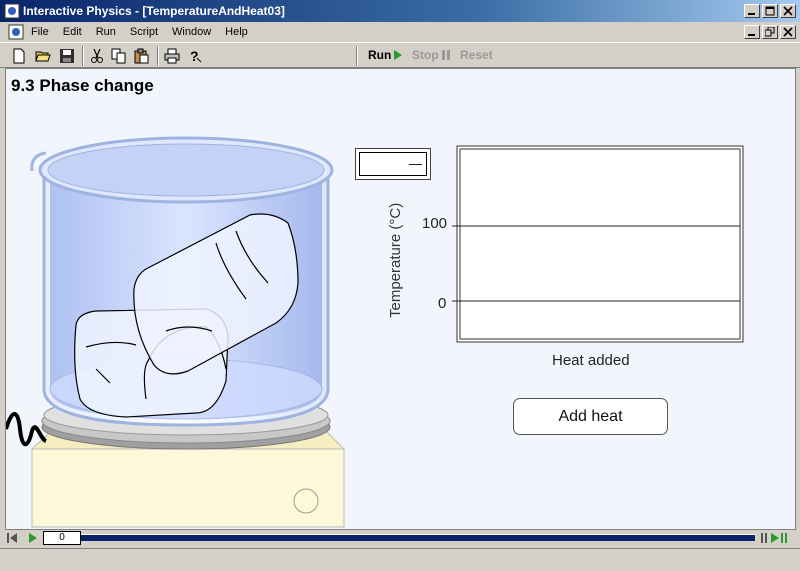  I want to click on playback-track, so click(418, 537).